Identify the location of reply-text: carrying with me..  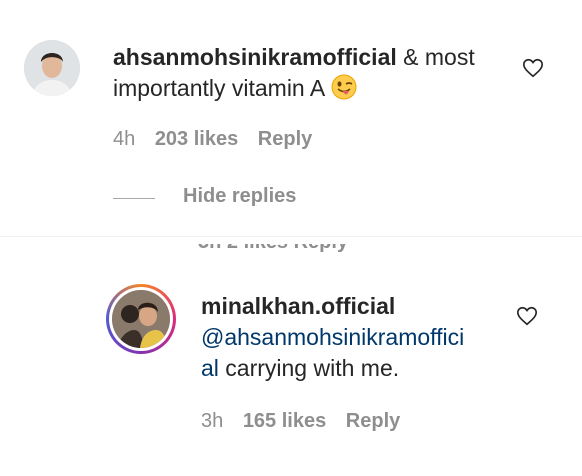
(309, 368).